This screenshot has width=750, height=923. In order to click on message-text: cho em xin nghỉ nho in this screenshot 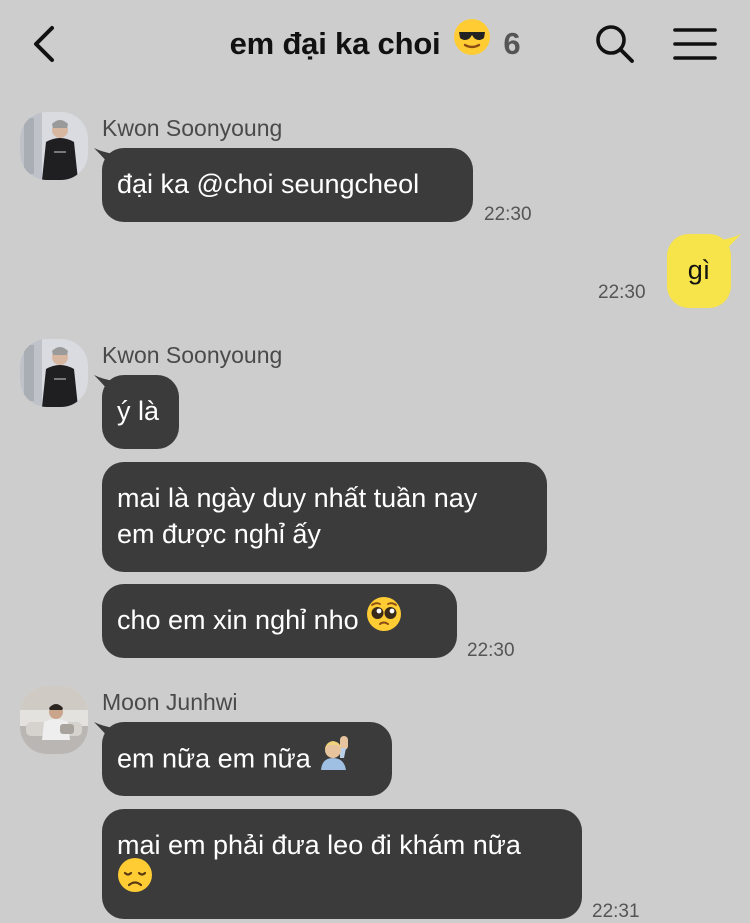, I will do `click(238, 620)`.